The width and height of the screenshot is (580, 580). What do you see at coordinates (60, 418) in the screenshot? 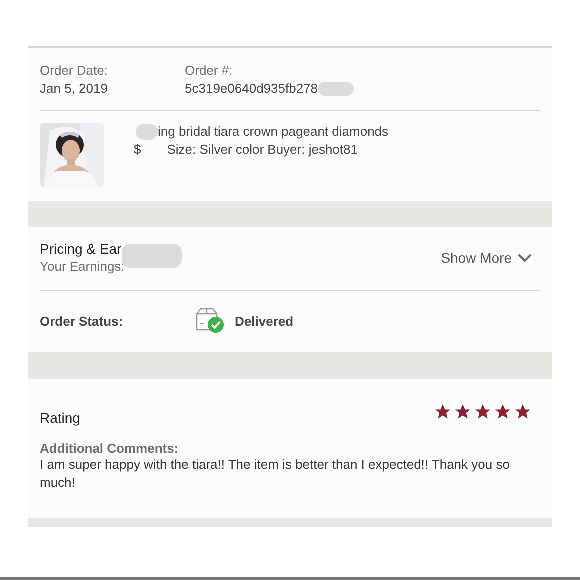
I see `rating-title: Rating` at bounding box center [60, 418].